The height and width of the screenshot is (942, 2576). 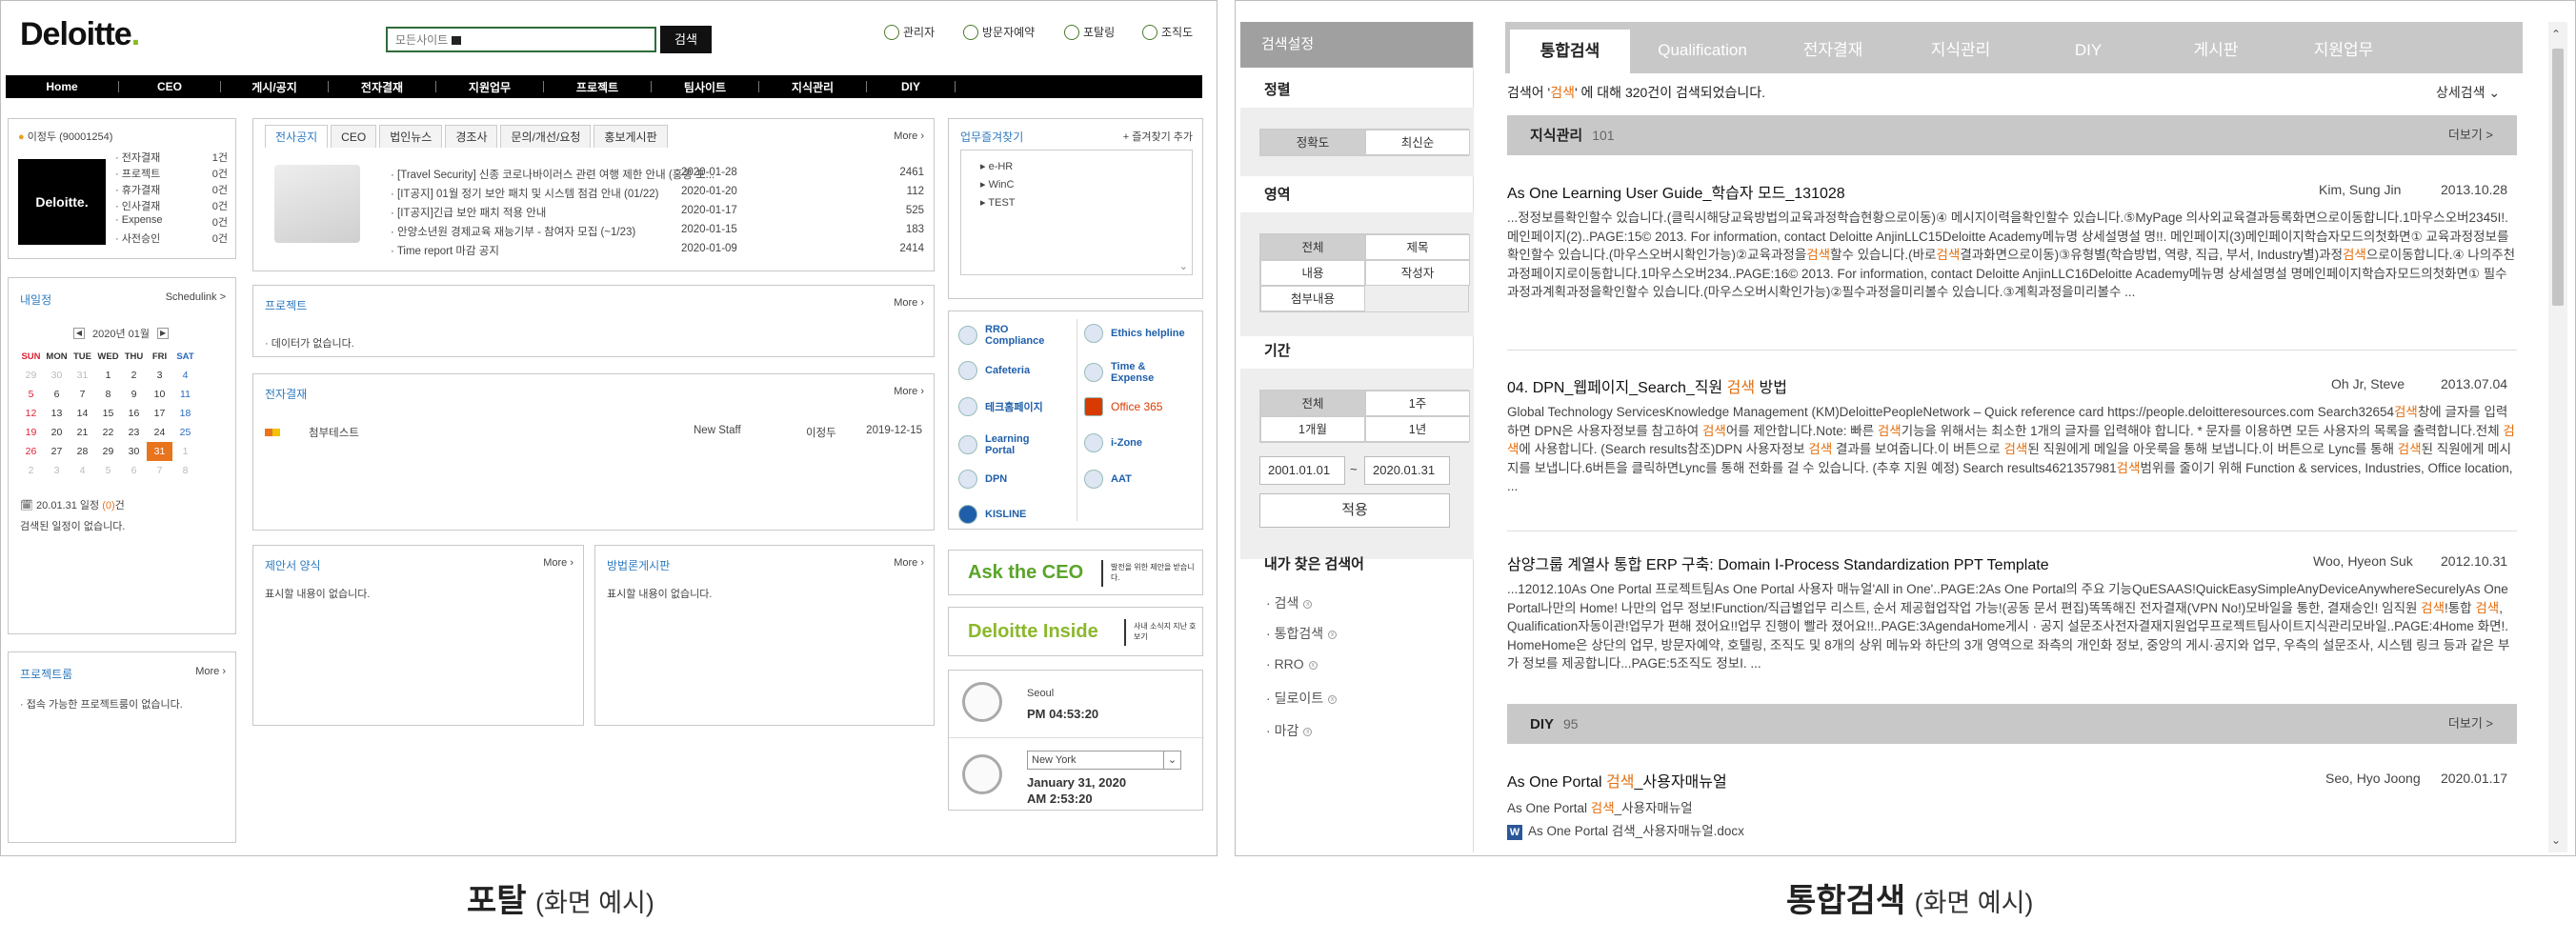 I want to click on sort-accuracy: 정확도, so click(x=1313, y=143).